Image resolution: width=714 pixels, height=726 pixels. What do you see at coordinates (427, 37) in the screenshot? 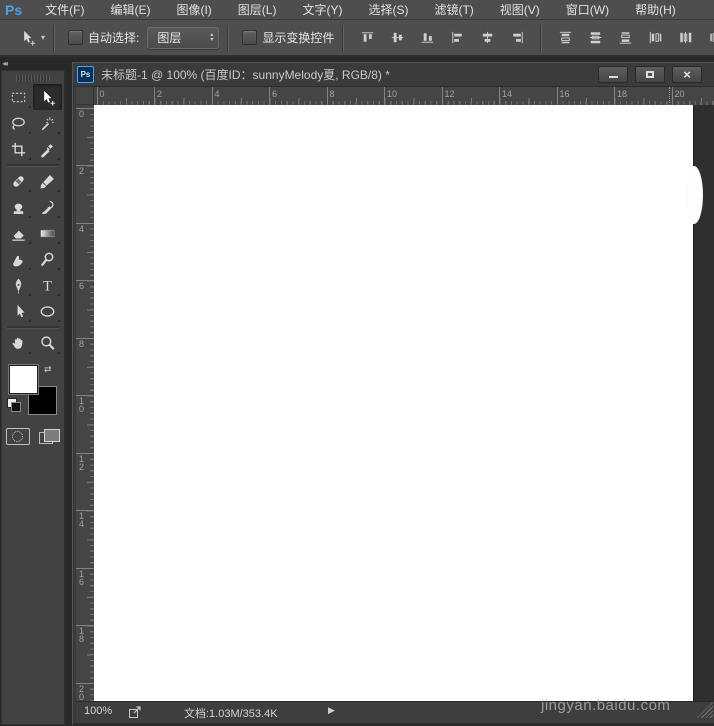
I see `align-bottom-edges-button` at bounding box center [427, 37].